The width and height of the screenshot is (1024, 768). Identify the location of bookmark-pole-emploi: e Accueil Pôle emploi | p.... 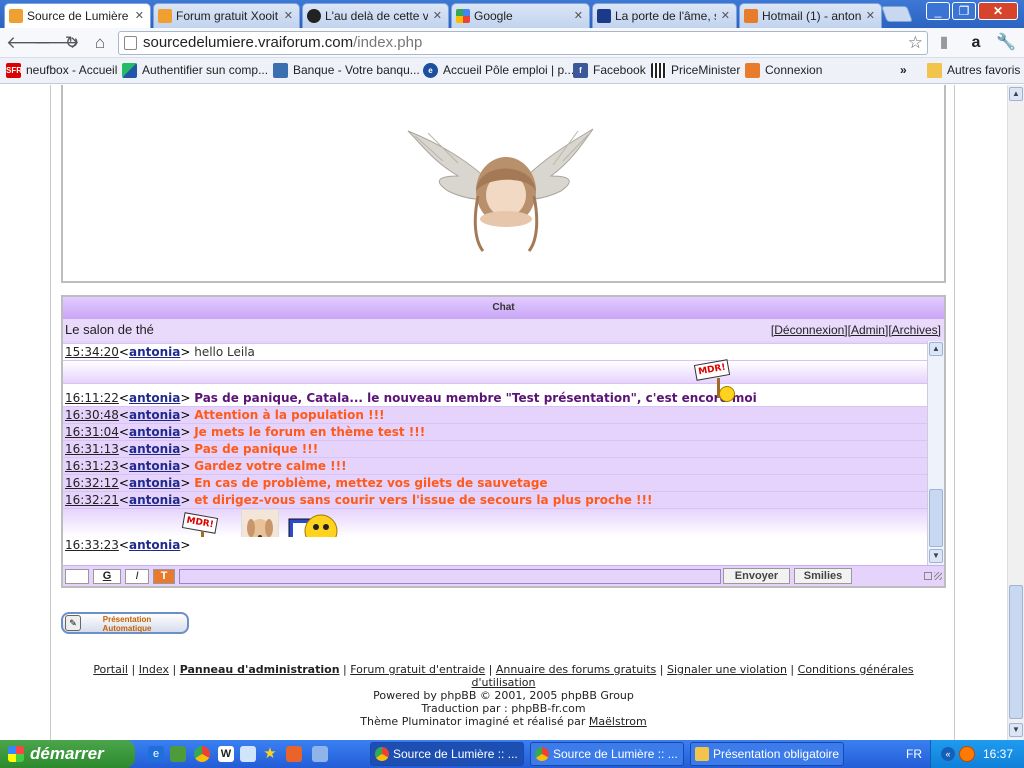
(498, 70).